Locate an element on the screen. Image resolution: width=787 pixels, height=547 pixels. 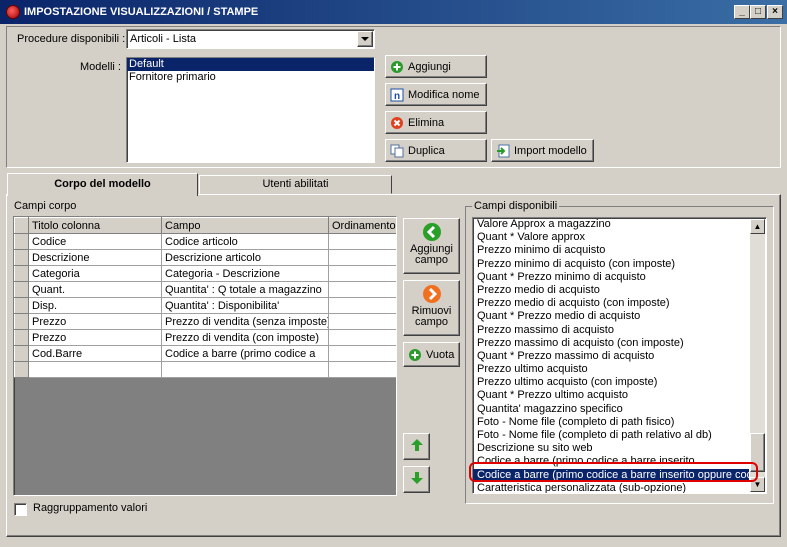
list-item: Prezzo massimo di acquisto (con imposte) is located at coordinates (611, 343).